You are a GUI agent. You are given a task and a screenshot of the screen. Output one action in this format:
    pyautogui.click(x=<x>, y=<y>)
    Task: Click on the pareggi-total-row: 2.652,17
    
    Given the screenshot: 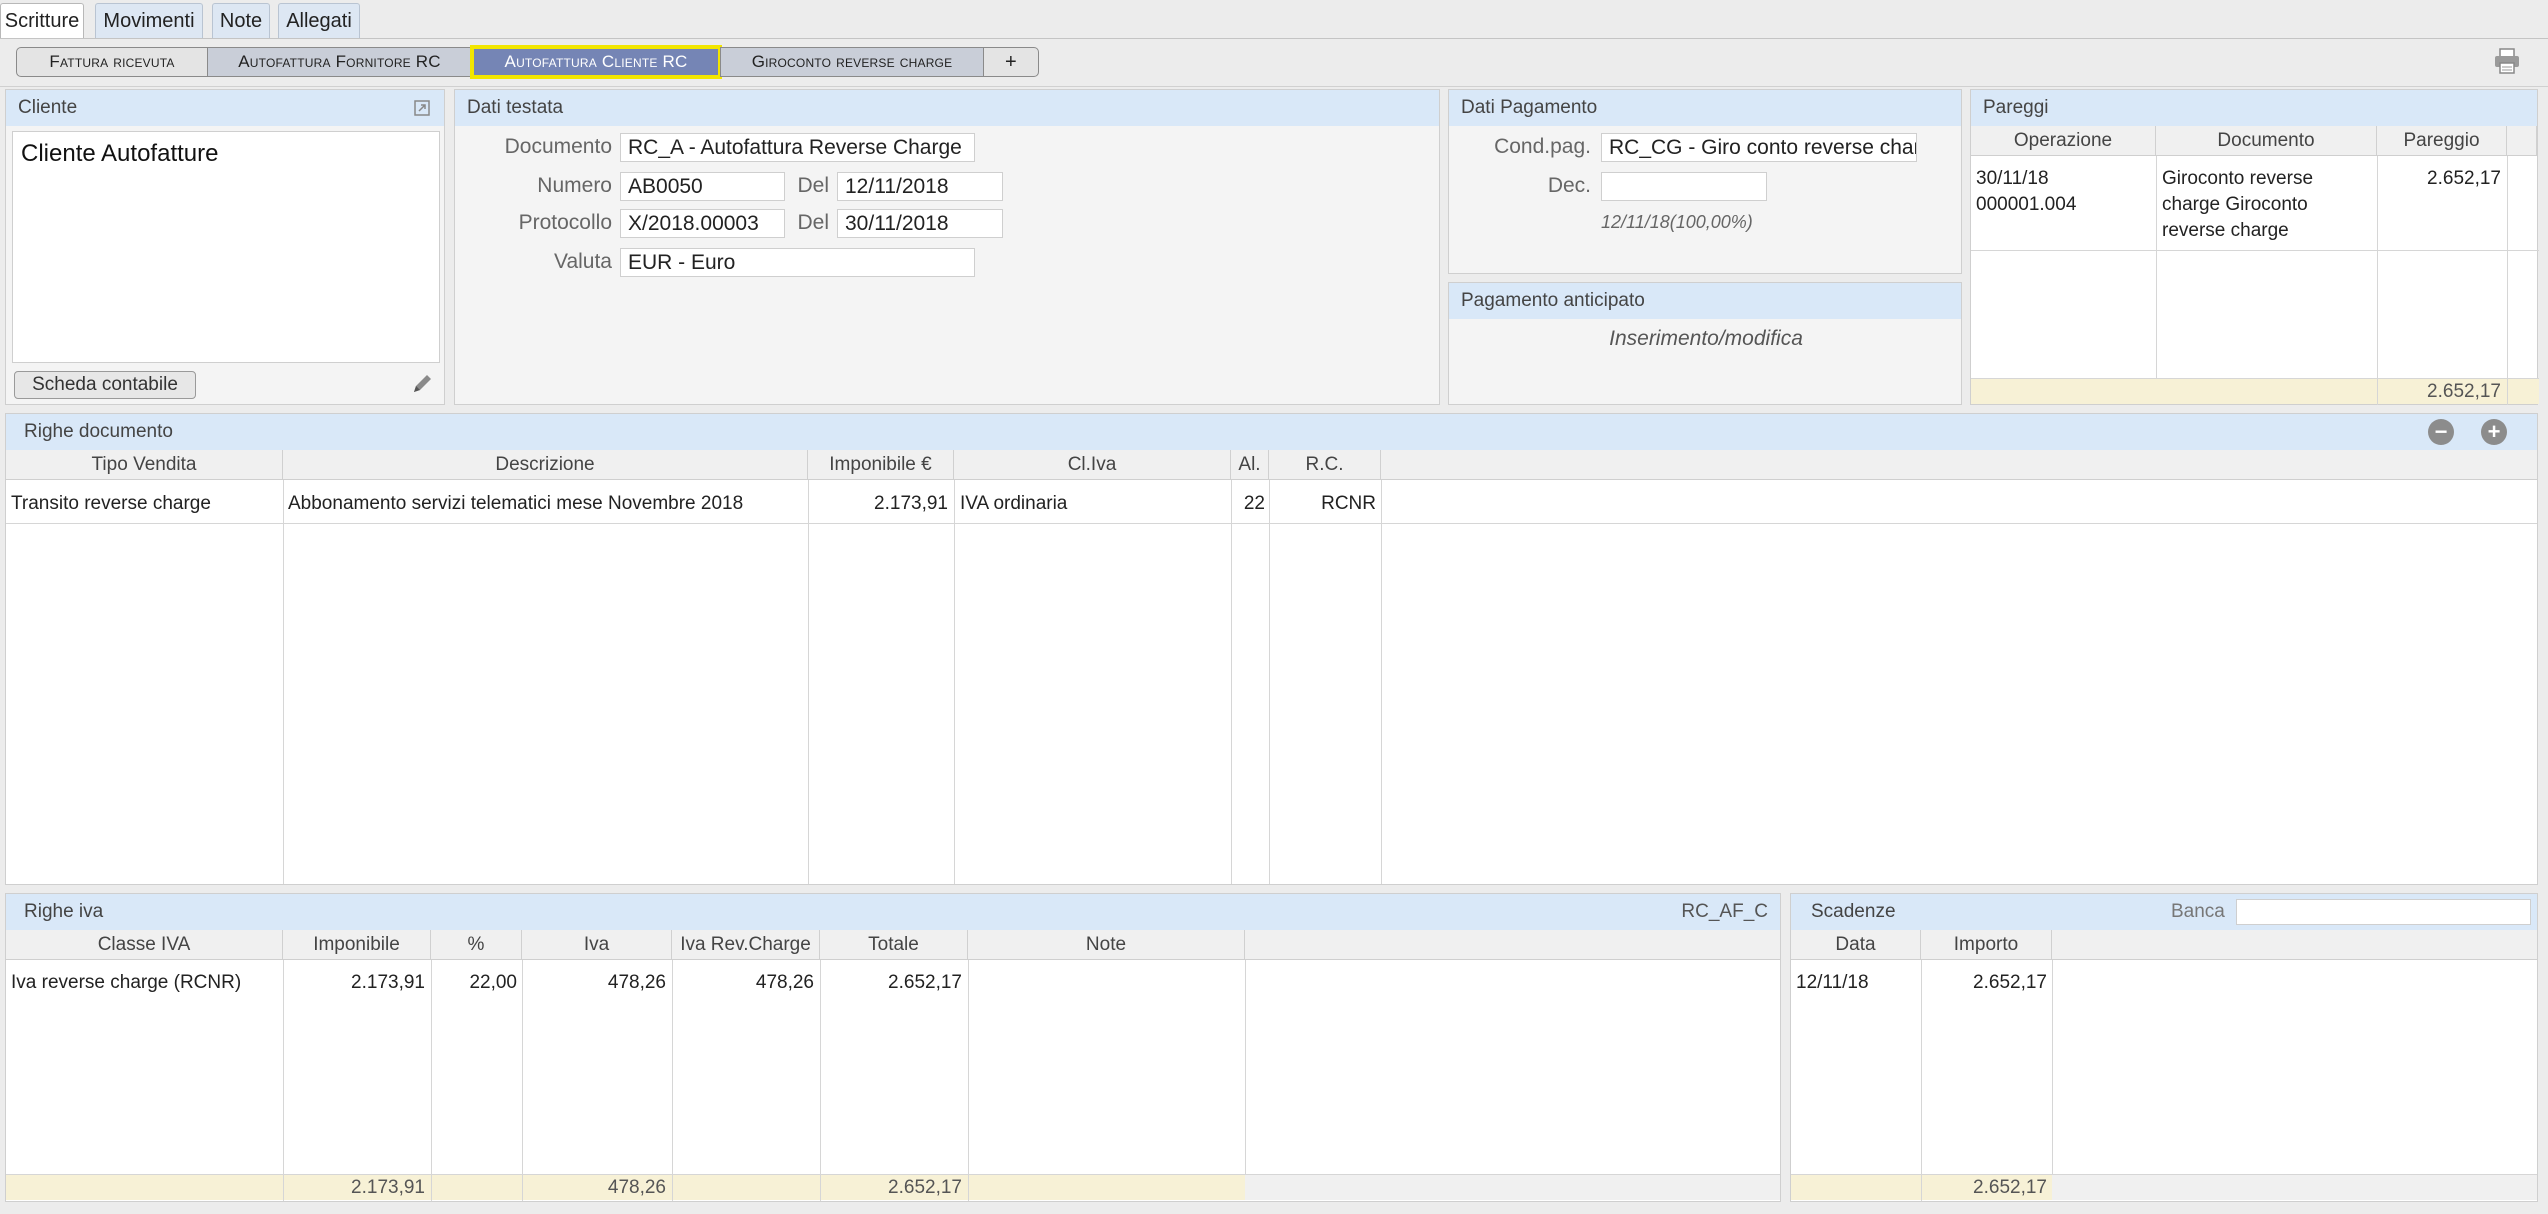 What is the action you would take?
    pyautogui.click(x=2255, y=391)
    